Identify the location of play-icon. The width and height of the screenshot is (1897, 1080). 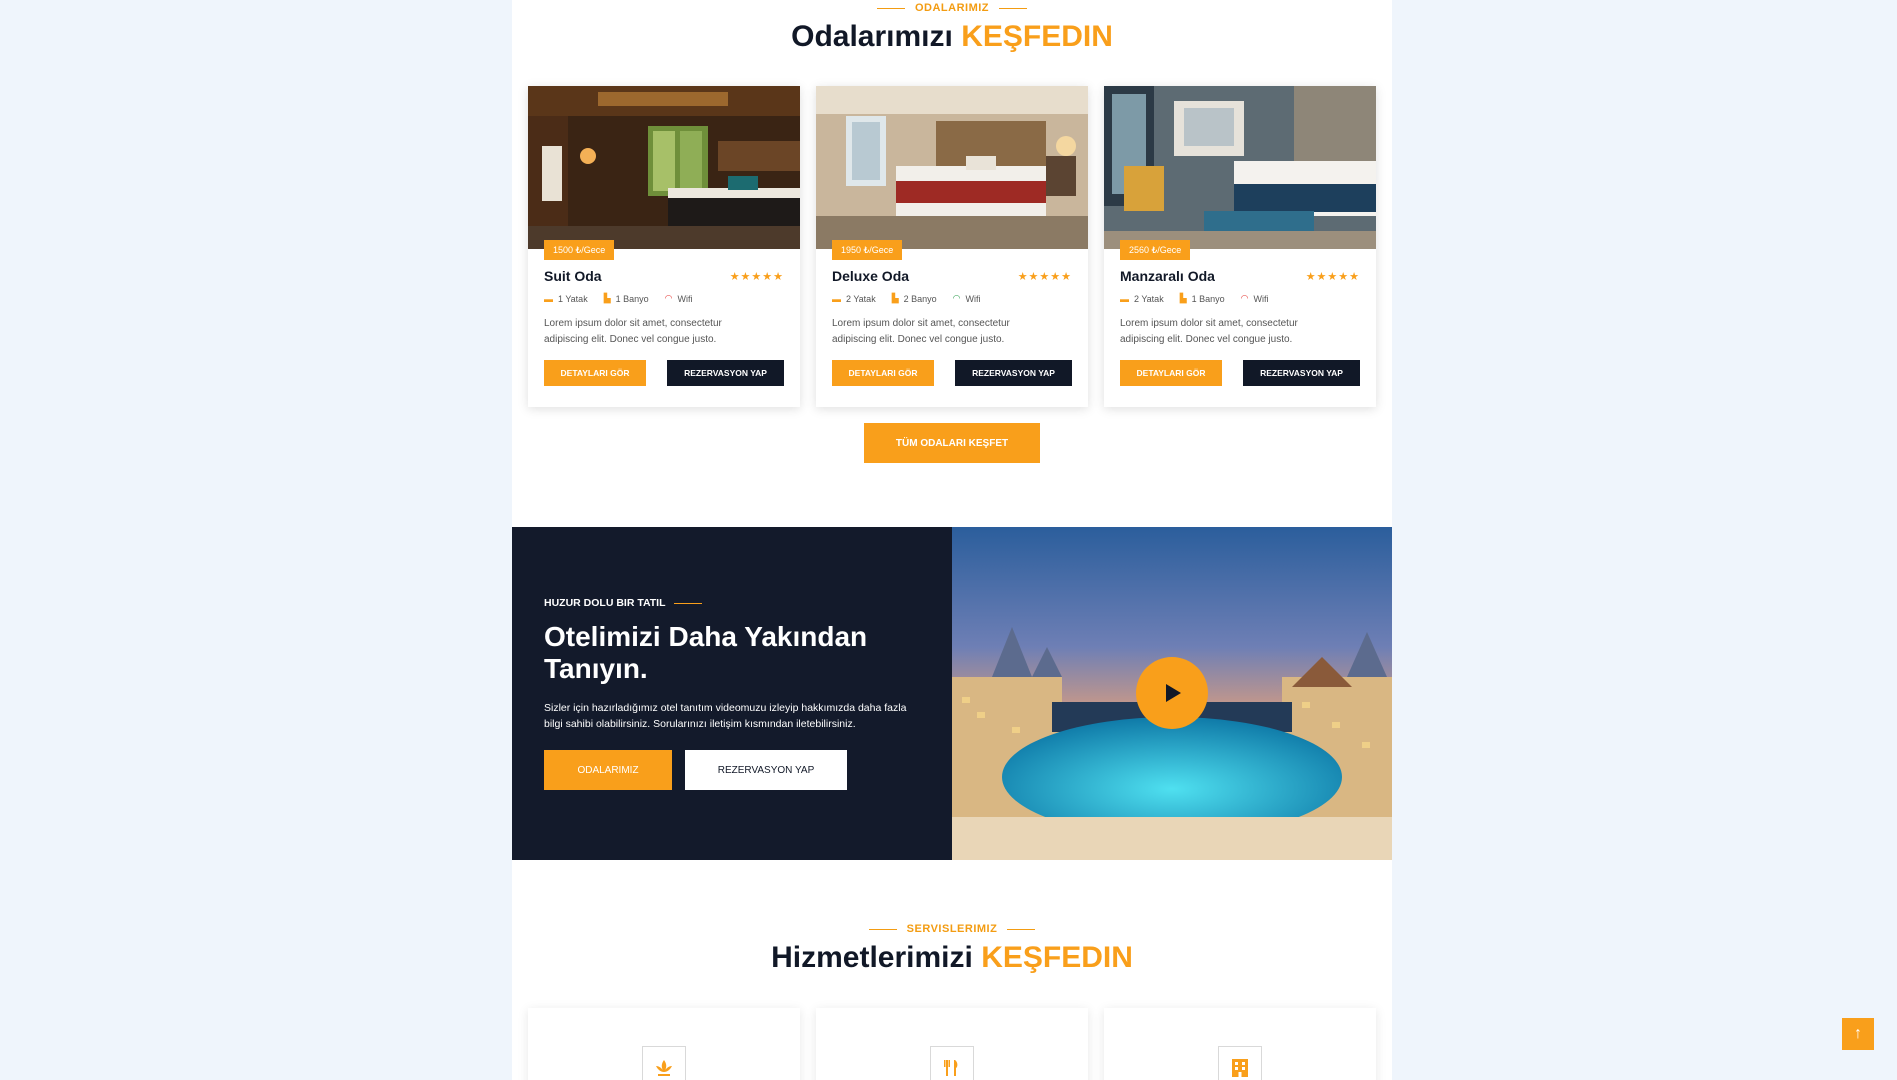
(1173, 693).